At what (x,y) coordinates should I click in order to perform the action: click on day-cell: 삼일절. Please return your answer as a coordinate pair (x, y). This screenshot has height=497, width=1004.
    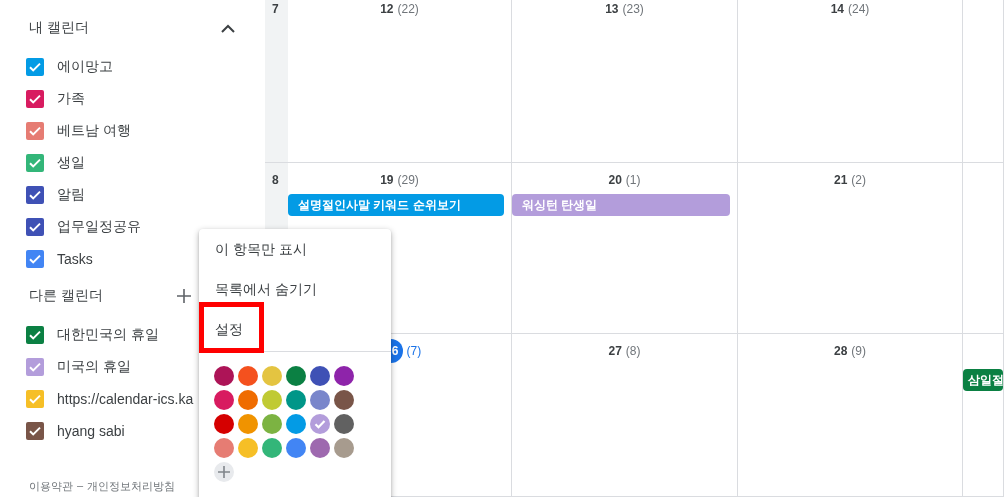
    Looking at the image, I should click on (983, 415).